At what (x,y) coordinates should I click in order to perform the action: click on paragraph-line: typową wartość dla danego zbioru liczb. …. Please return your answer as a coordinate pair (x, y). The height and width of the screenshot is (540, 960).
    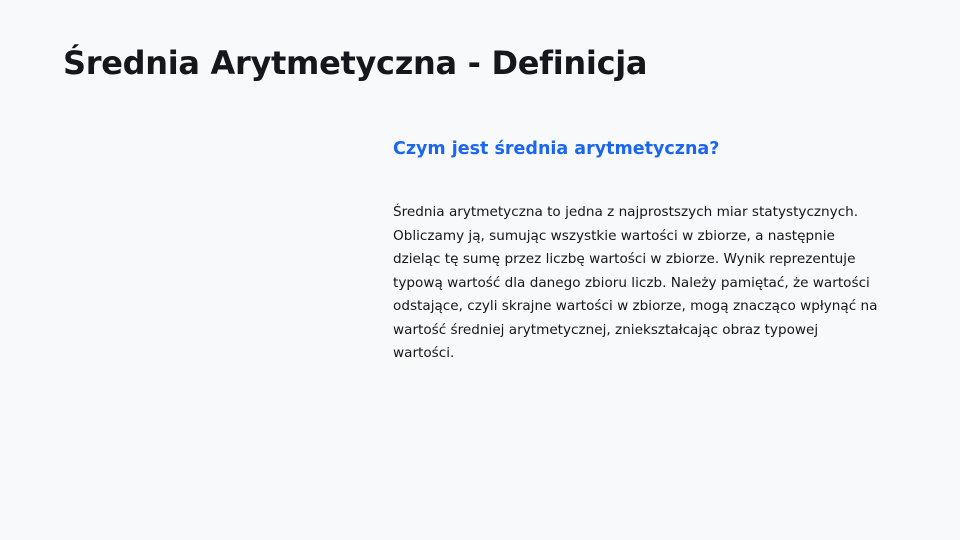
    Looking at the image, I should click on (631, 282).